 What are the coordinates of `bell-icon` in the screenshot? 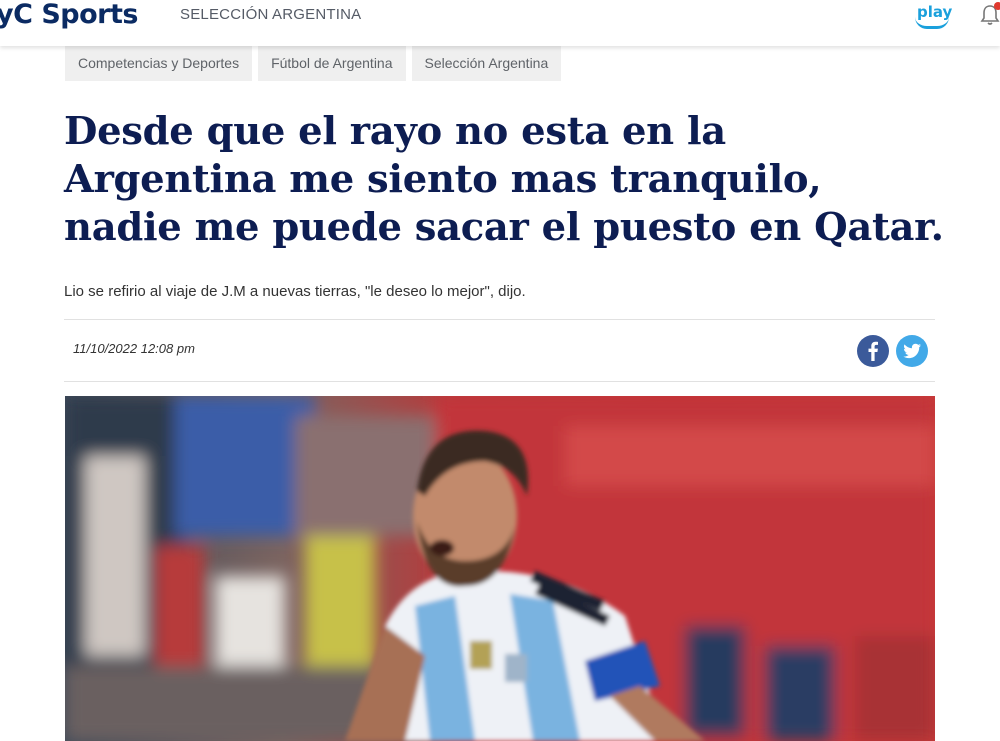 It's located at (990, 15).